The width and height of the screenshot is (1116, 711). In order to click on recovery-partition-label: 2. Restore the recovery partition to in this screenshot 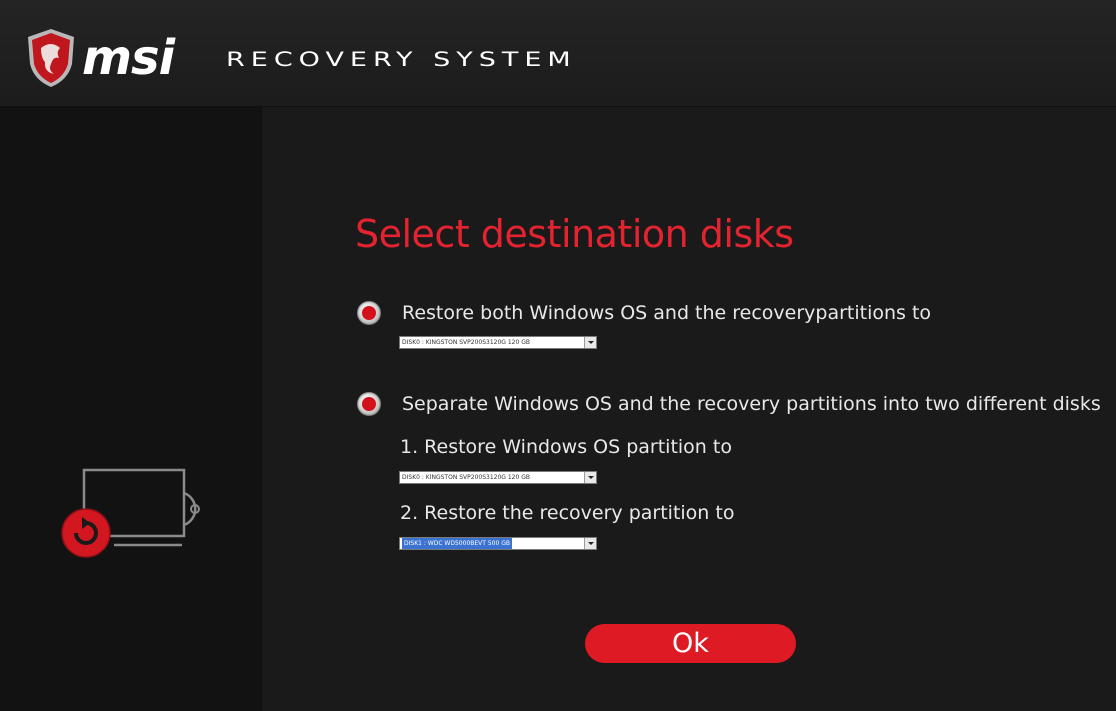, I will do `click(567, 513)`.